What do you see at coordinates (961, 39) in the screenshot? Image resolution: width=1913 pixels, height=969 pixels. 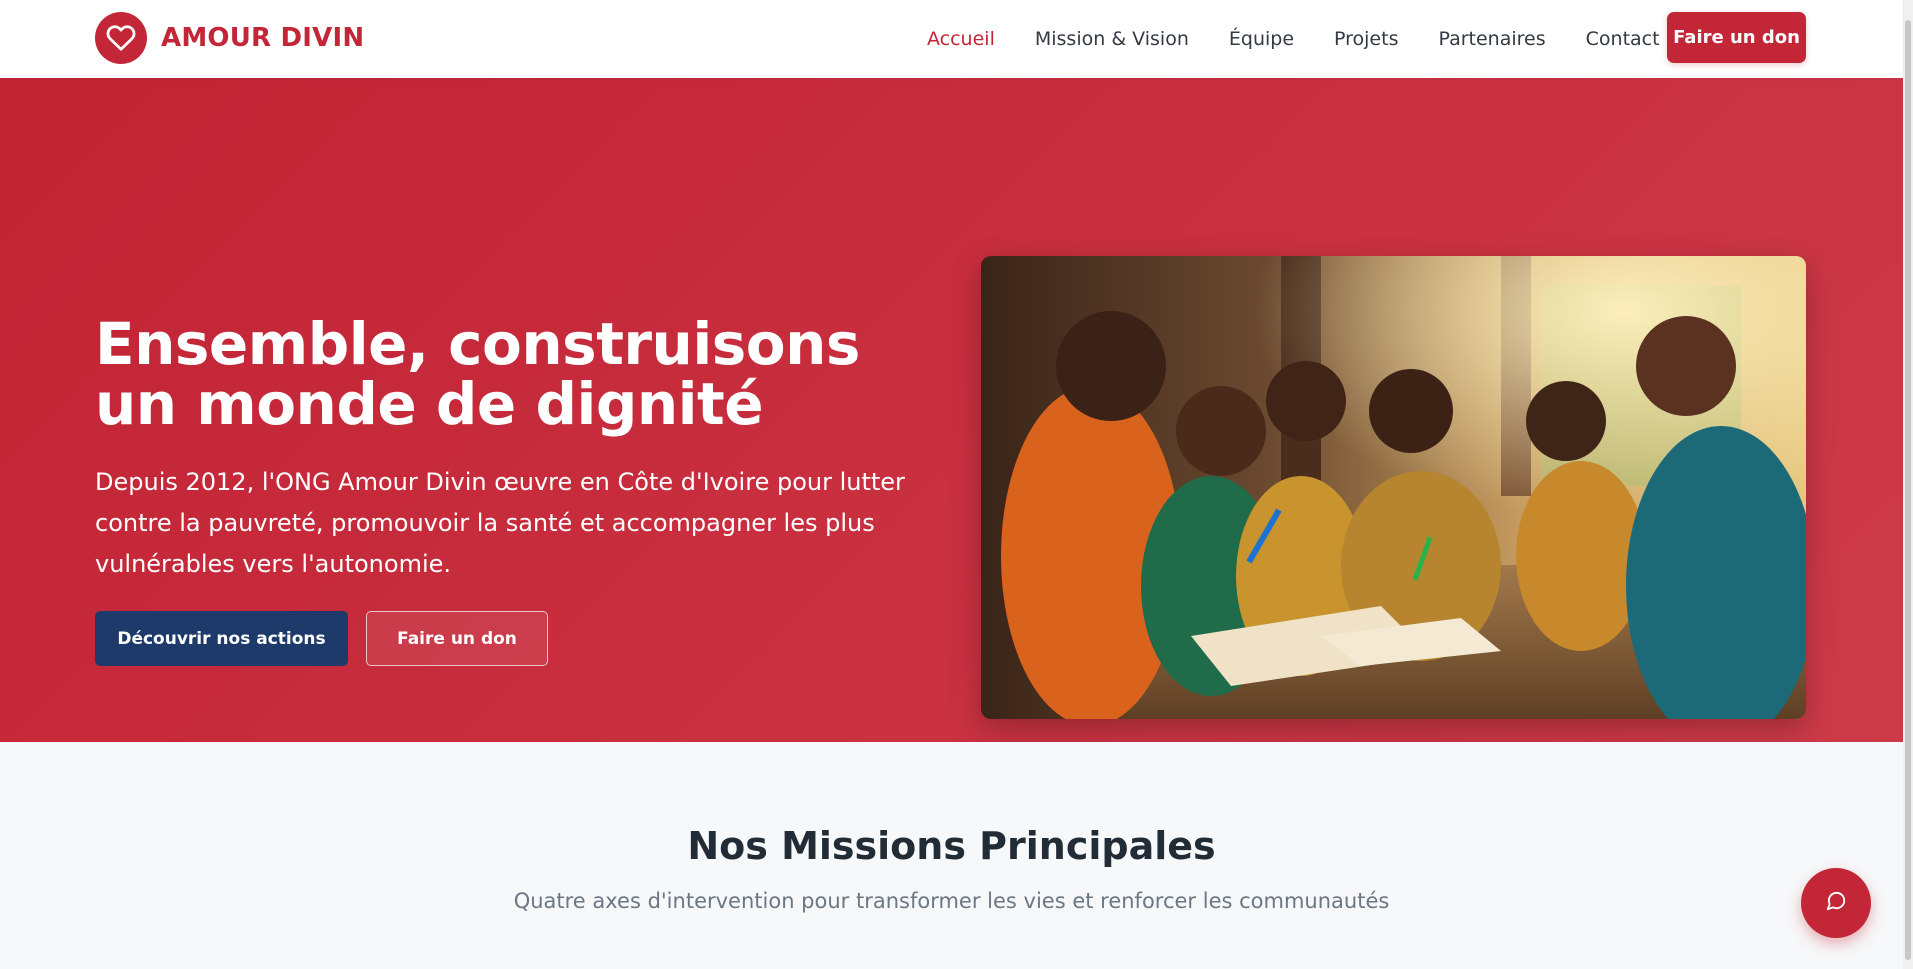 I see `nav-item-accueil: Accueil` at bounding box center [961, 39].